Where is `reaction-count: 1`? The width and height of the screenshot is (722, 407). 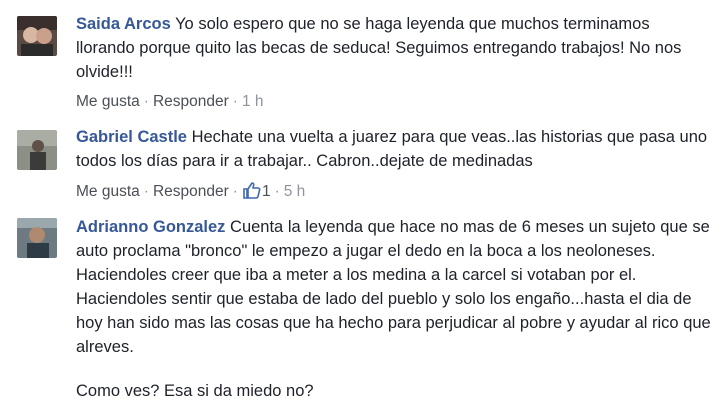 reaction-count: 1 is located at coordinates (256, 191).